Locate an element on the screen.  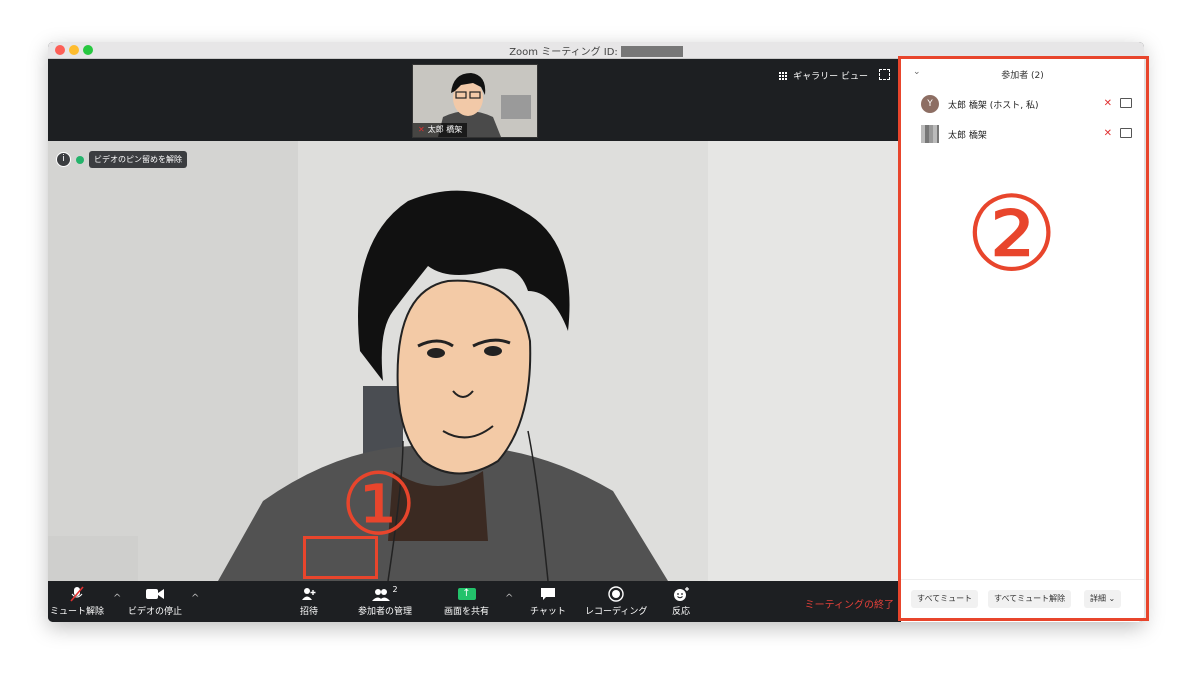
thumbnail-strip: ✕ 太郎 橋架 ギャラリー ビュー is located at coordinates (473, 100).